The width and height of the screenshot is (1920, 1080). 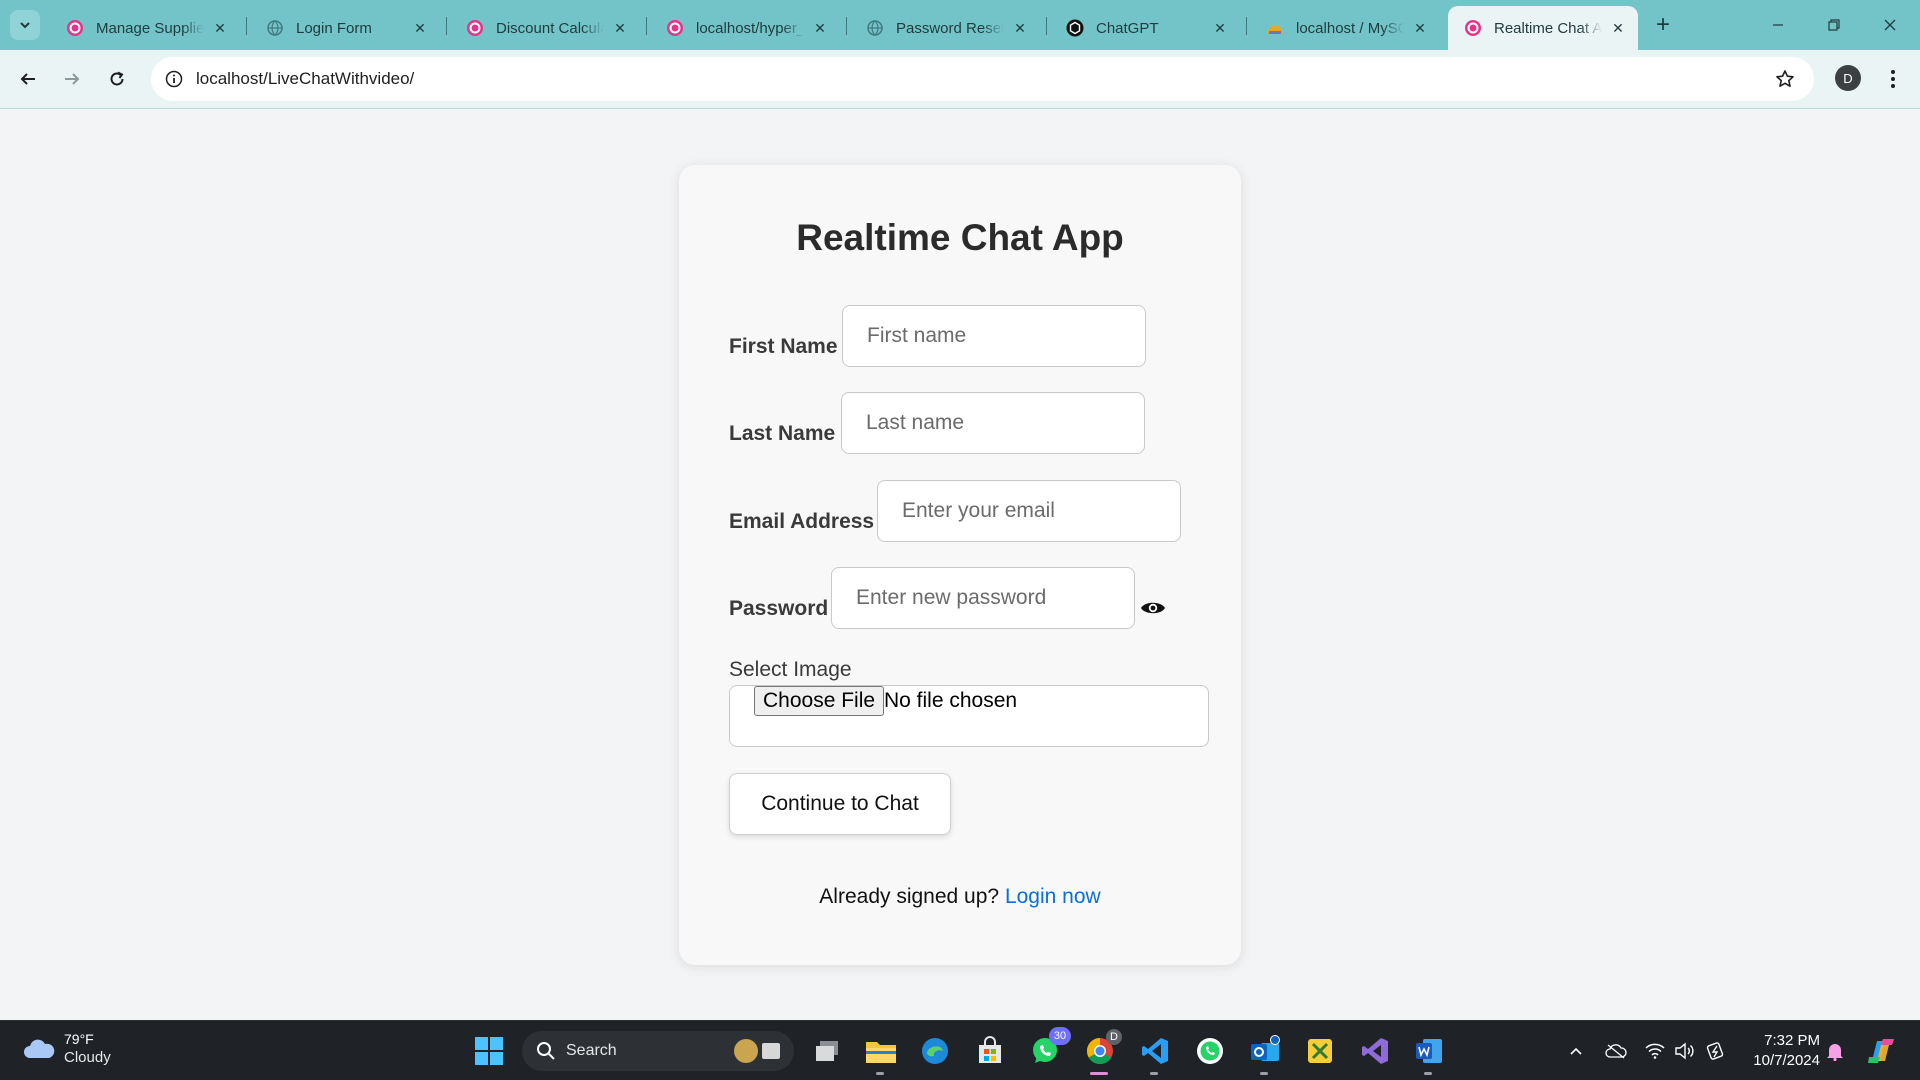 I want to click on reload-button, so click(x=117, y=79).